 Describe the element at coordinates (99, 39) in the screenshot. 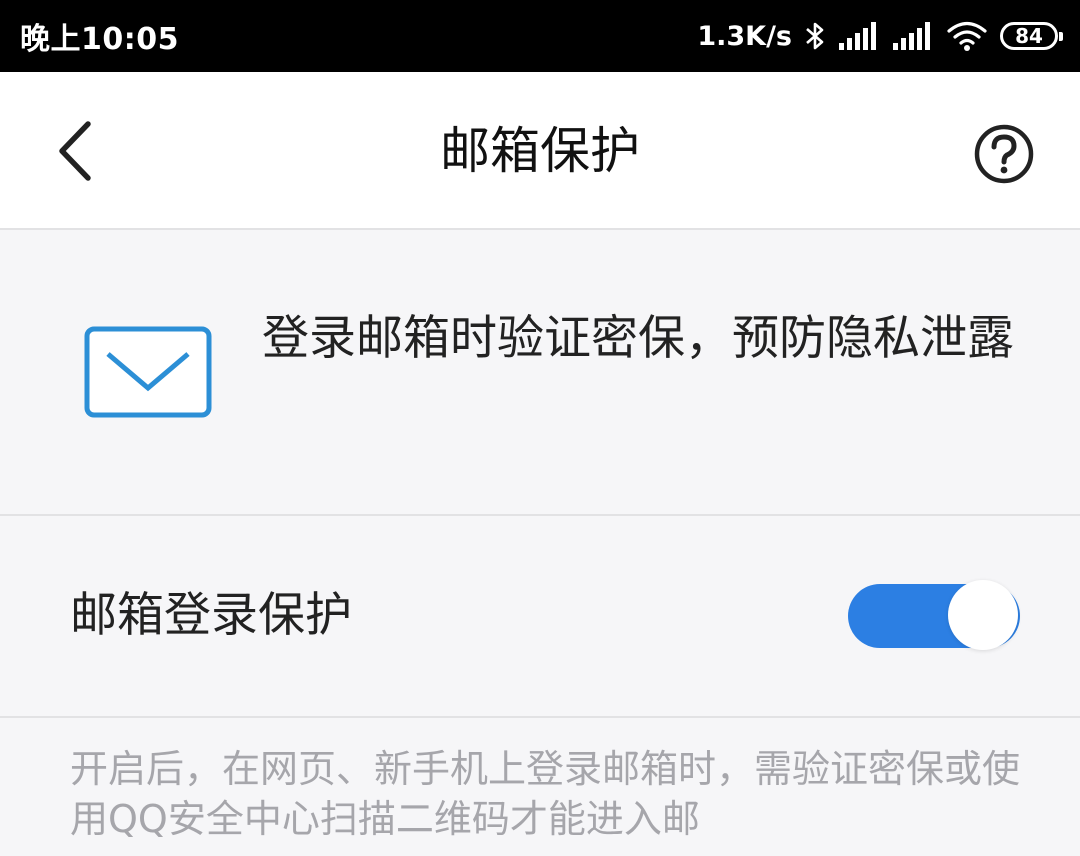

I see `status-time: 晚上10:05` at that location.